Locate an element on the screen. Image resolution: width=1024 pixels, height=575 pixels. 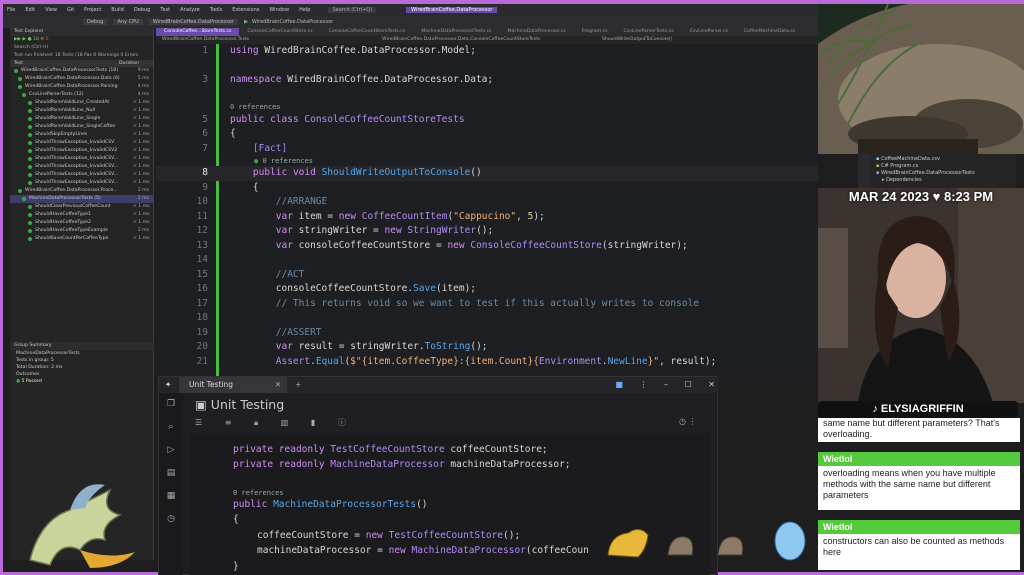
test-name: MachineDataProcessorTests (5) is located at coordinates (65, 198).